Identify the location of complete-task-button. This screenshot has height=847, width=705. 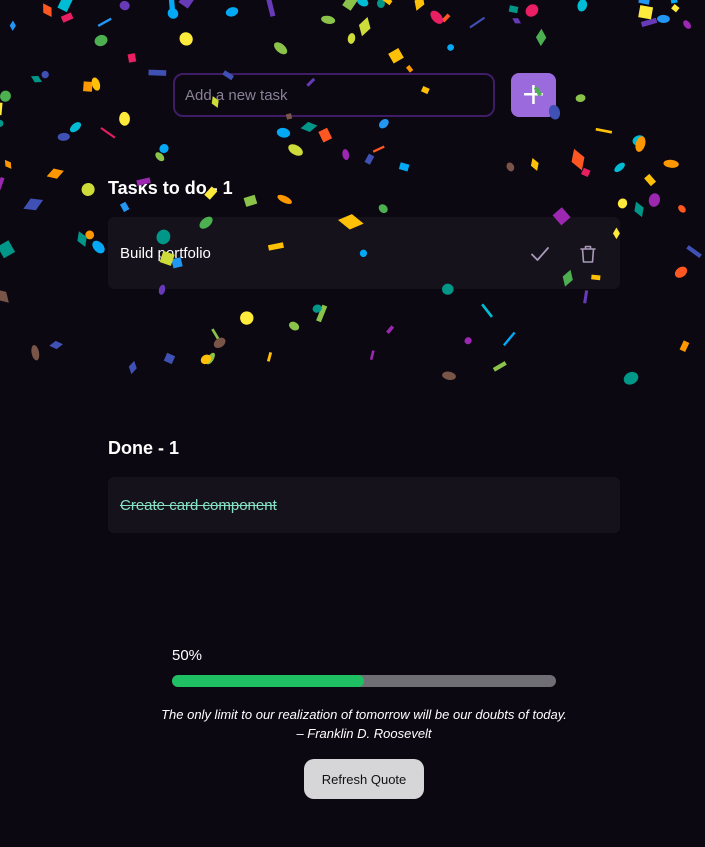
(540, 254).